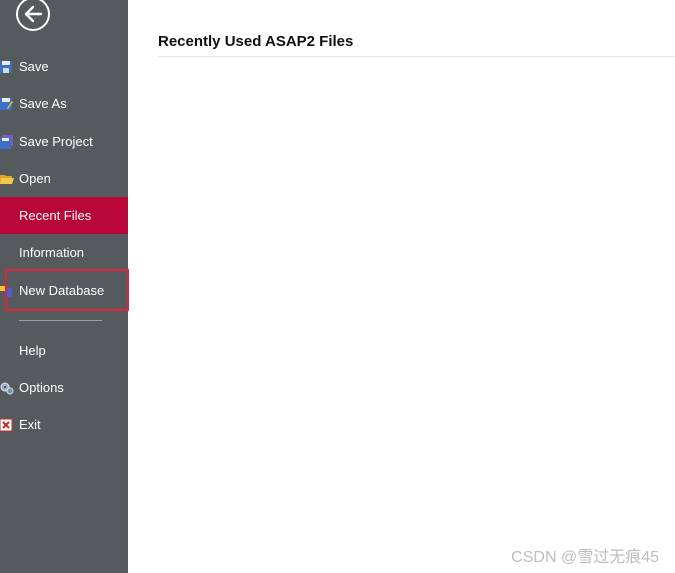 The height and width of the screenshot is (573, 675). What do you see at coordinates (56, 141) in the screenshot?
I see `menu-item-label: Save Project` at bounding box center [56, 141].